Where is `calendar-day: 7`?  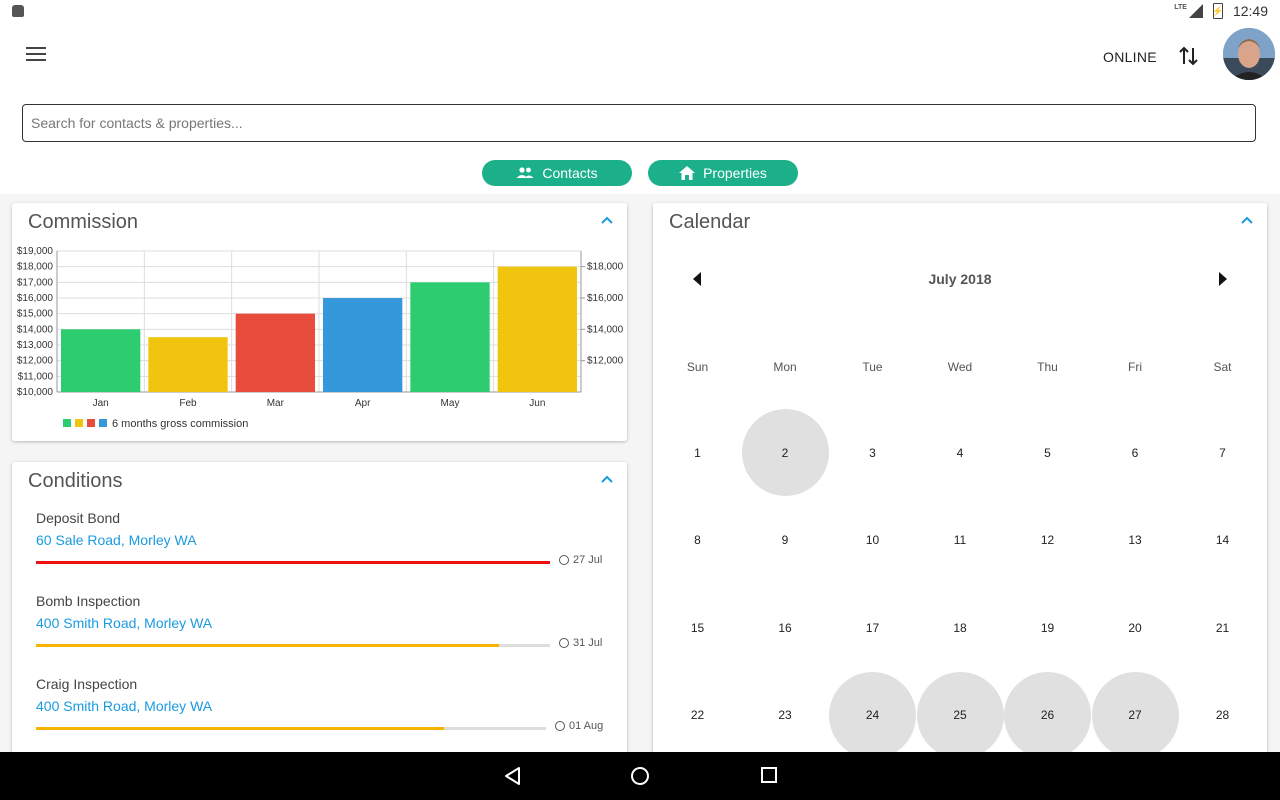 calendar-day: 7 is located at coordinates (1222, 452).